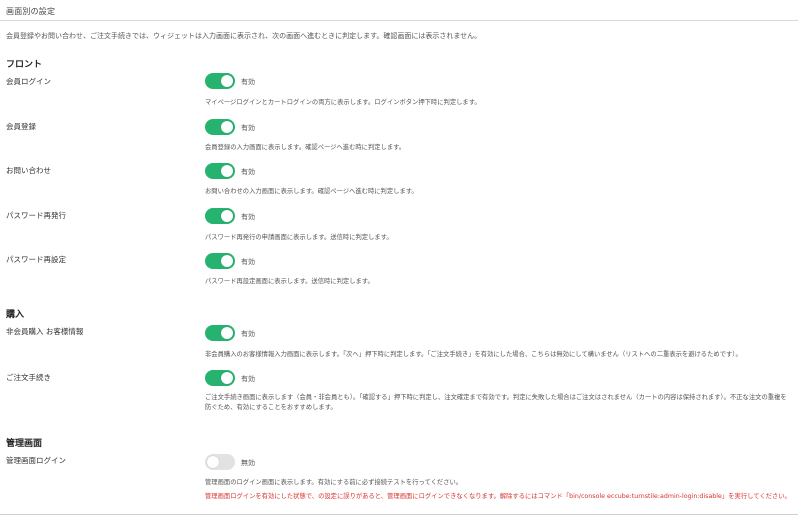  Describe the element at coordinates (248, 82) in the screenshot. I see `state-label-member-login: 有効` at that location.